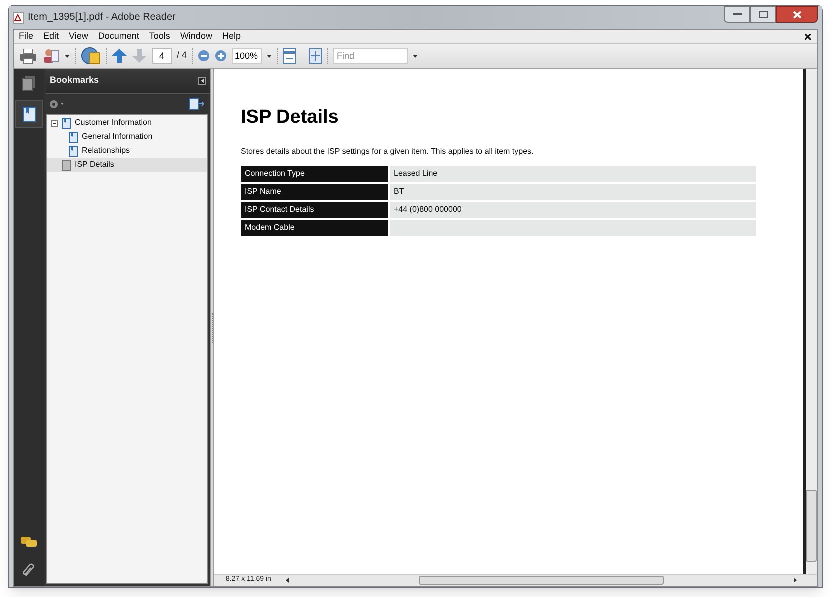  Describe the element at coordinates (573, 174) in the screenshot. I see `table-cell: Leased Line` at that location.